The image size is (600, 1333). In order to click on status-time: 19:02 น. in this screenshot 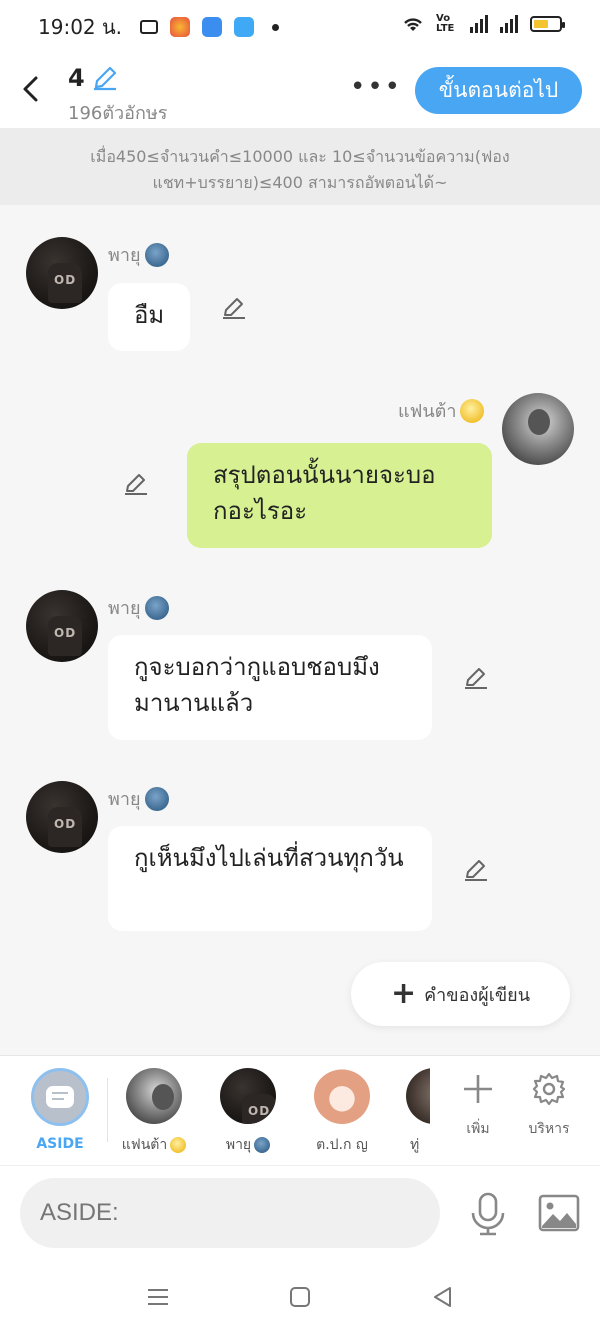, I will do `click(80, 27)`.